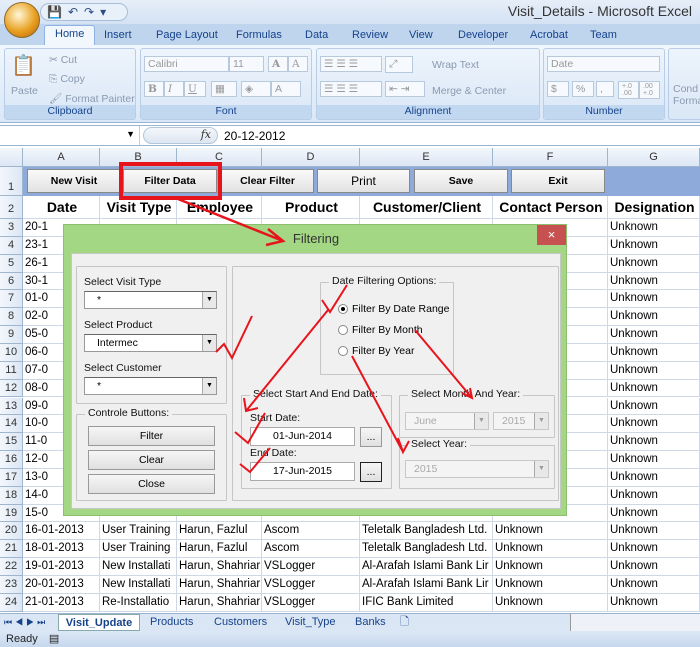 The height and width of the screenshot is (647, 700). What do you see at coordinates (186, 64) in the screenshot?
I see `font-name-select: Calibri` at bounding box center [186, 64].